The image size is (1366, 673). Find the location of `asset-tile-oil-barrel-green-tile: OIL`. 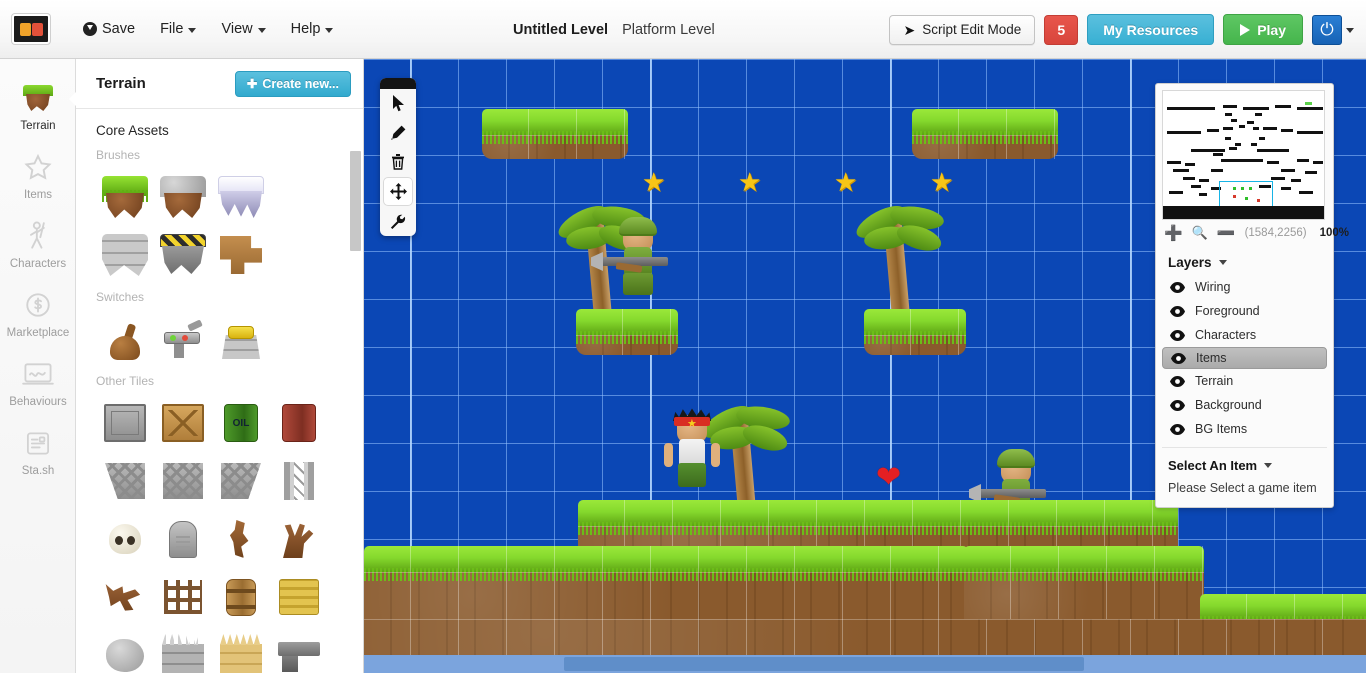

asset-tile-oil-barrel-green-tile: OIL is located at coordinates (241, 423).